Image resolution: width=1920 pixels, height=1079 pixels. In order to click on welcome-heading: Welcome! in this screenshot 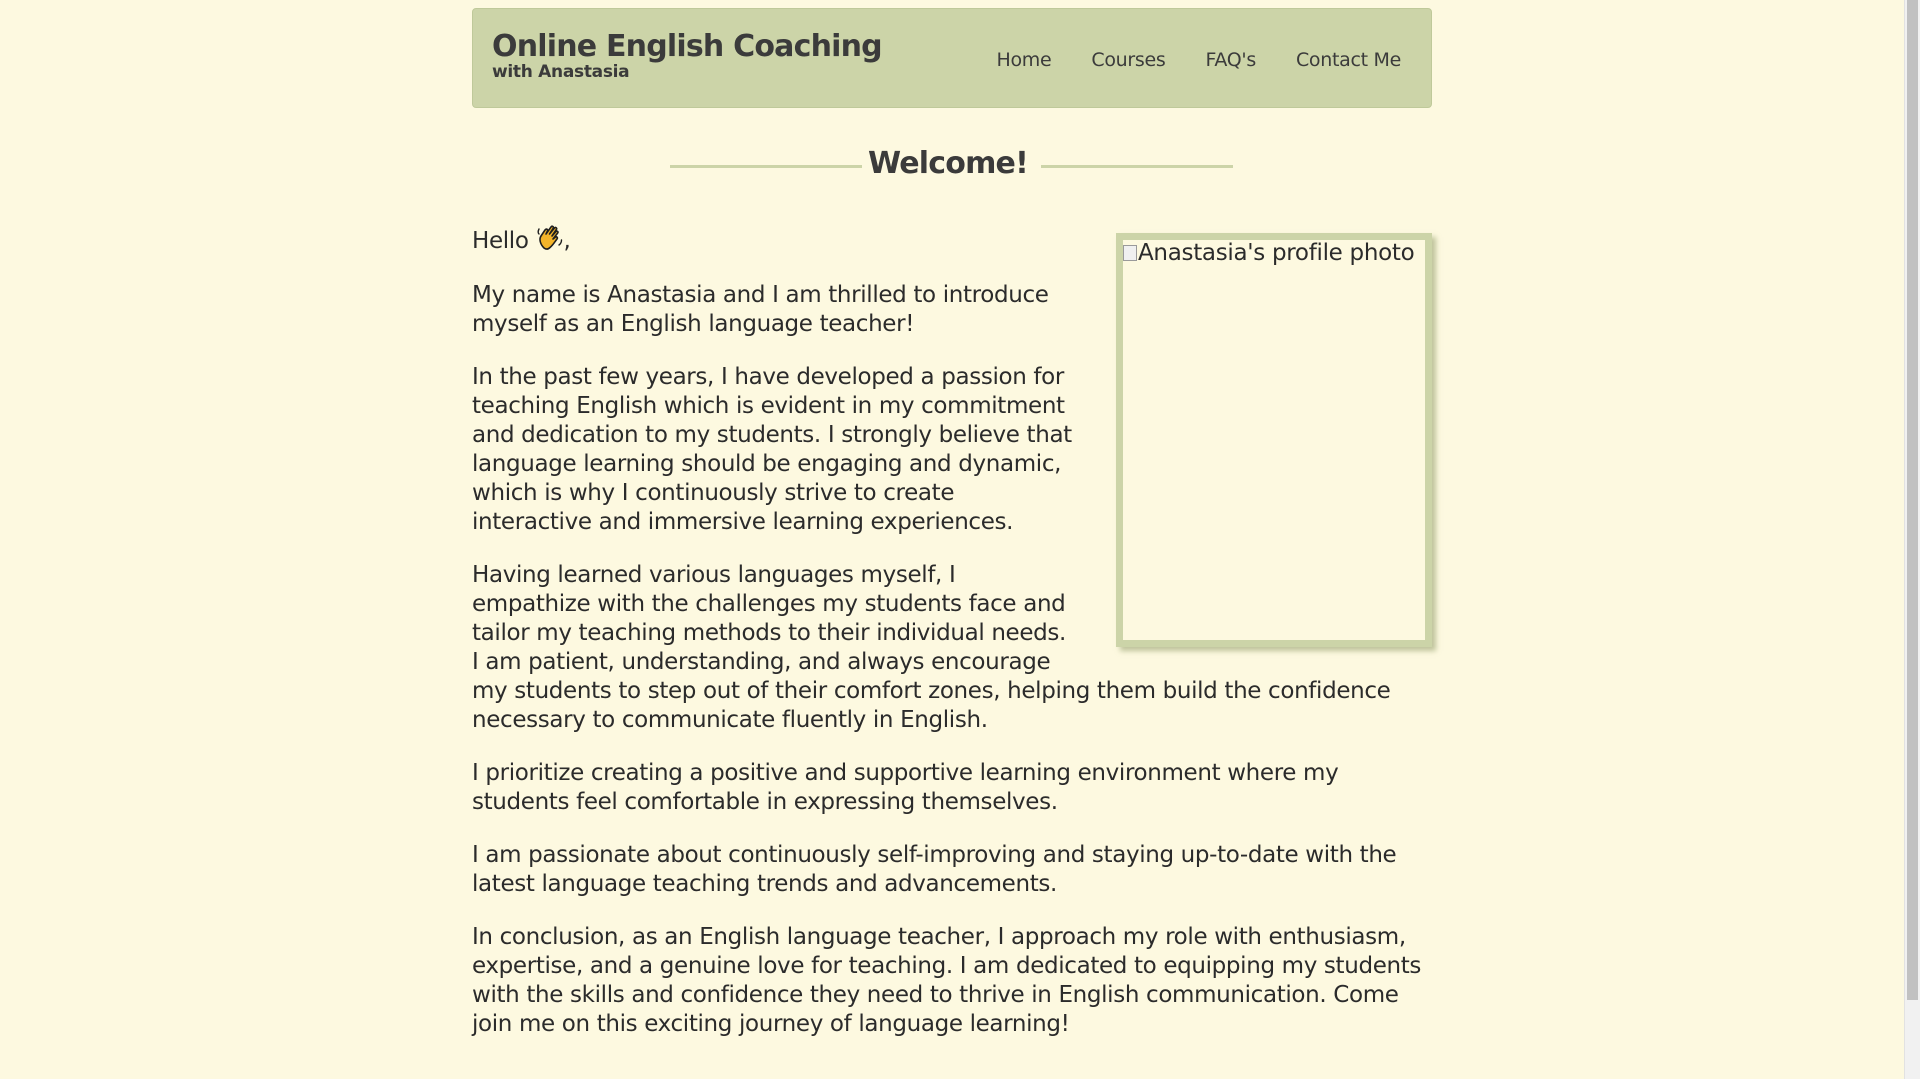, I will do `click(948, 163)`.